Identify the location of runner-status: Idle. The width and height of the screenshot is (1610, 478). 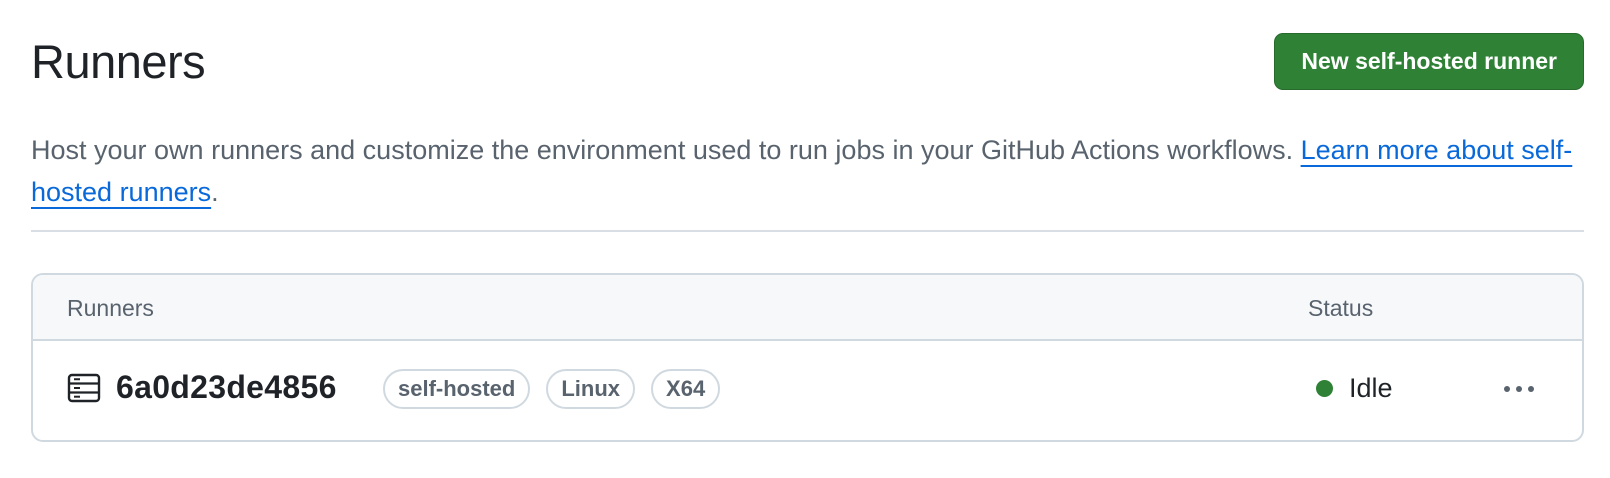
(1354, 388).